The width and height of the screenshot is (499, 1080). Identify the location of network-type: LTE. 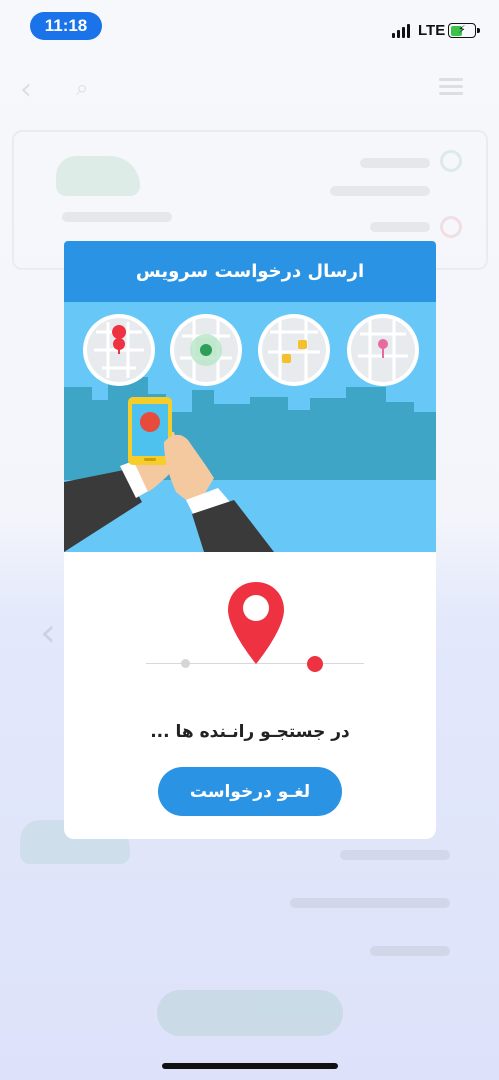
(432, 30).